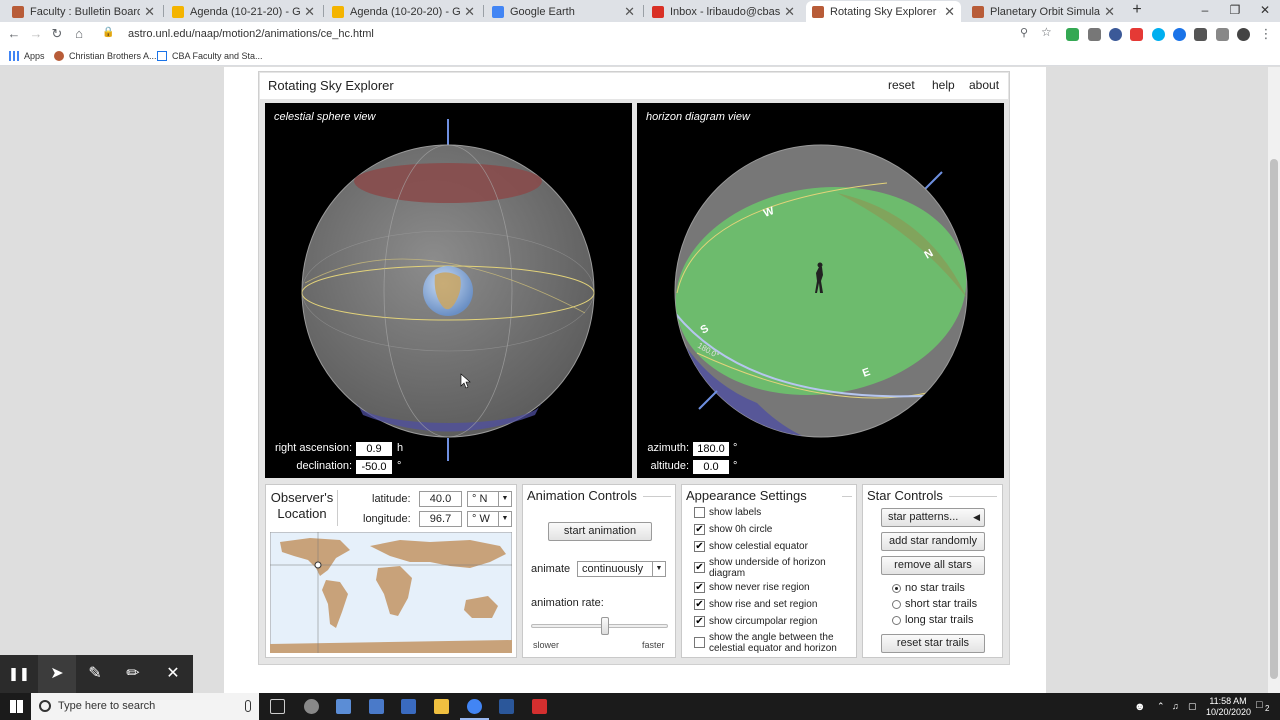 This screenshot has height=720, width=1280. What do you see at coordinates (374, 467) in the screenshot?
I see `dec-input: -50.0` at bounding box center [374, 467].